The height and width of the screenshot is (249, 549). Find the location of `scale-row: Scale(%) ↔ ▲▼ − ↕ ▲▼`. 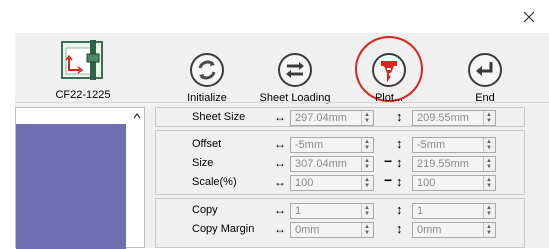

scale-row: Scale(%) ↔ ▲▼ − ↕ ▲▼ is located at coordinates (340, 182).